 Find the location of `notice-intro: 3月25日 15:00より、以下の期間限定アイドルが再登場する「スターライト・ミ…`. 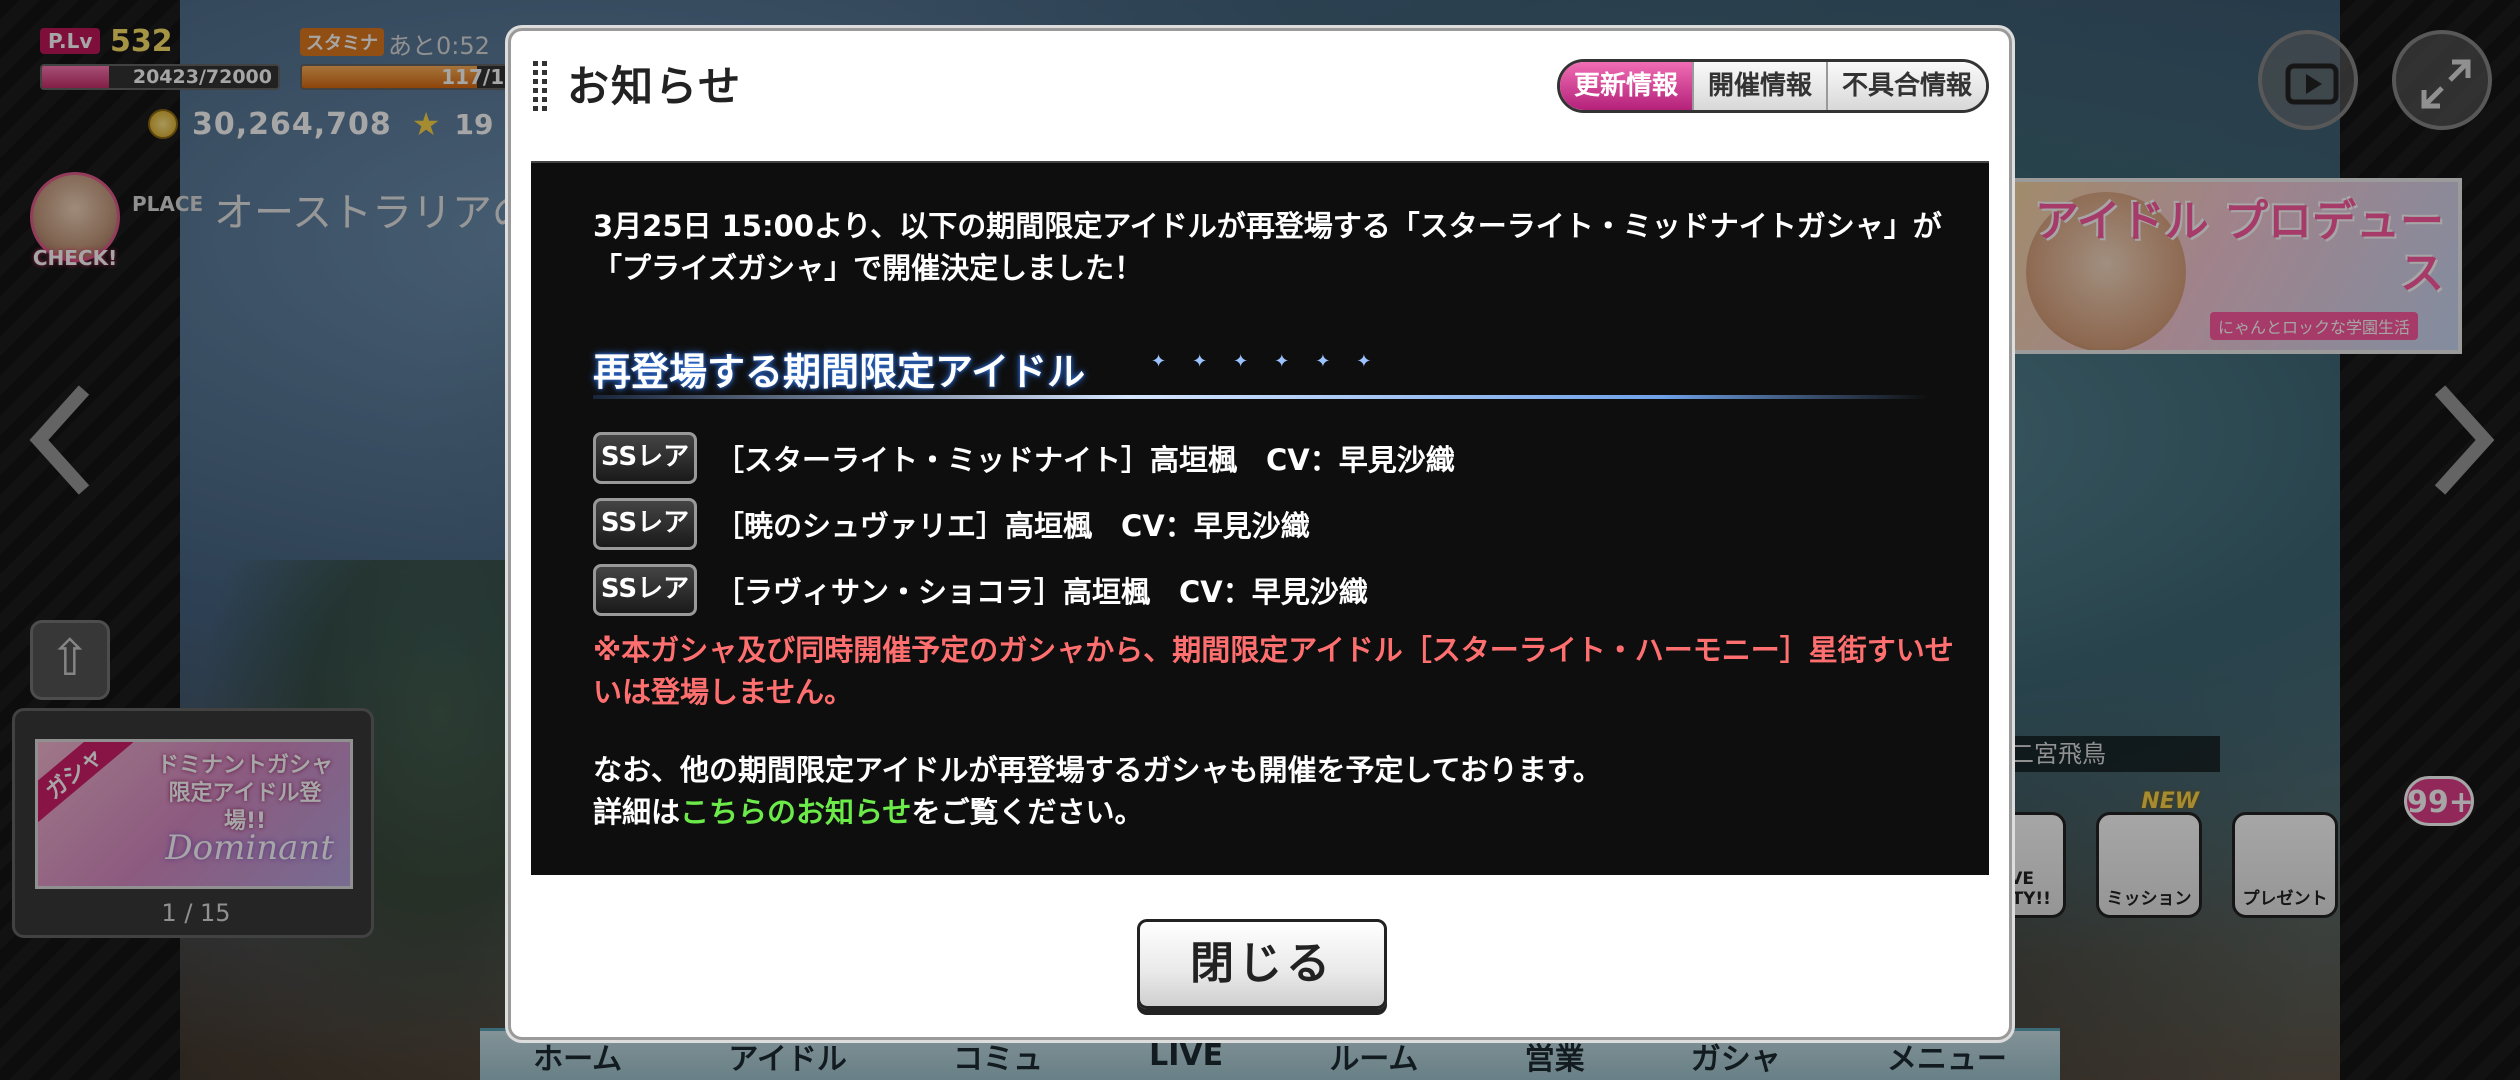

notice-intro: 3月25日 15:00より、以下の期間限定アイドルが再登場する「スターライト・ミ… is located at coordinates (1267, 247).